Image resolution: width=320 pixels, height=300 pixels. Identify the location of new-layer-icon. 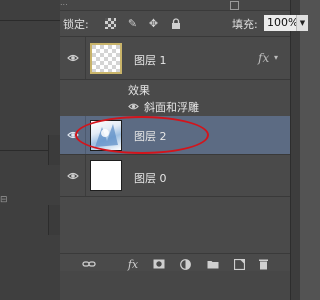
(239, 264).